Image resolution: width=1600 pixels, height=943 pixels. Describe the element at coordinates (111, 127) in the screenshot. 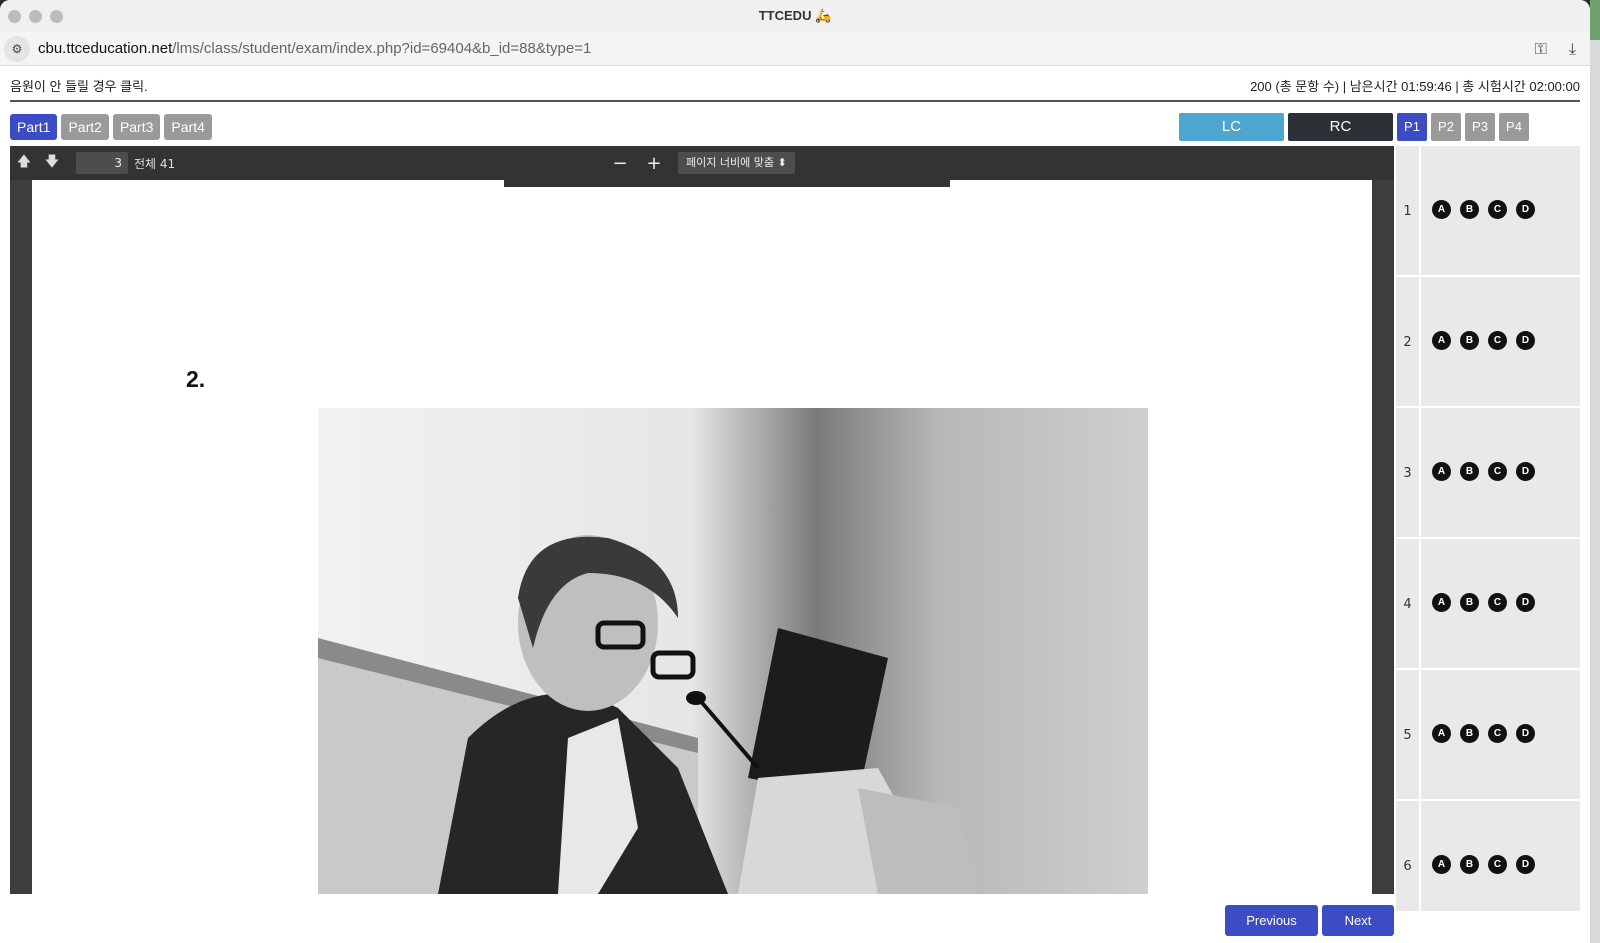

I see `part-tabs: Part1 Part2 Part3 Part4` at that location.